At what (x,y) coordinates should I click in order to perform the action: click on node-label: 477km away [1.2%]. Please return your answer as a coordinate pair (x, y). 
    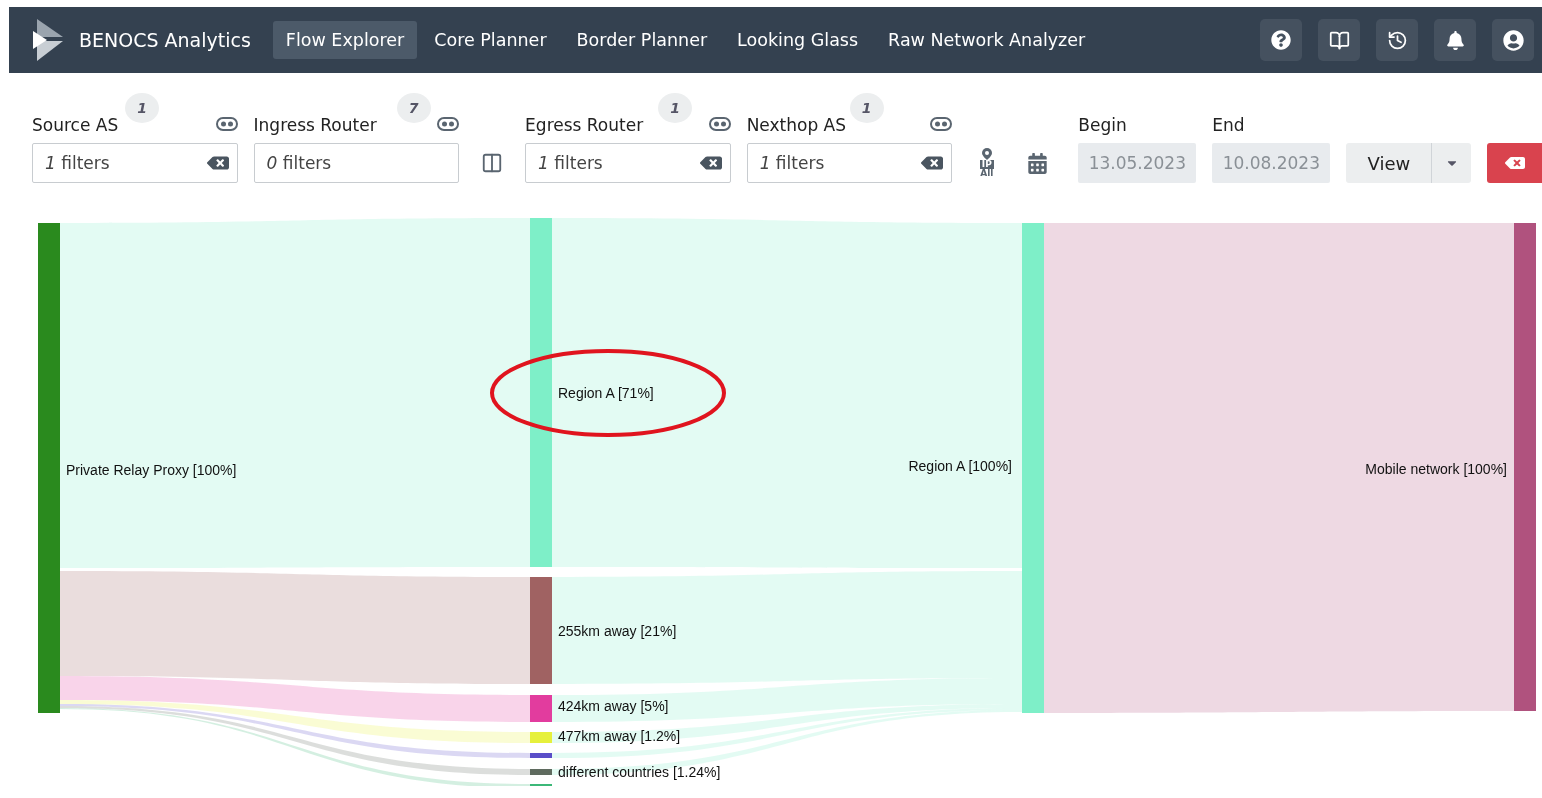
    Looking at the image, I should click on (619, 736).